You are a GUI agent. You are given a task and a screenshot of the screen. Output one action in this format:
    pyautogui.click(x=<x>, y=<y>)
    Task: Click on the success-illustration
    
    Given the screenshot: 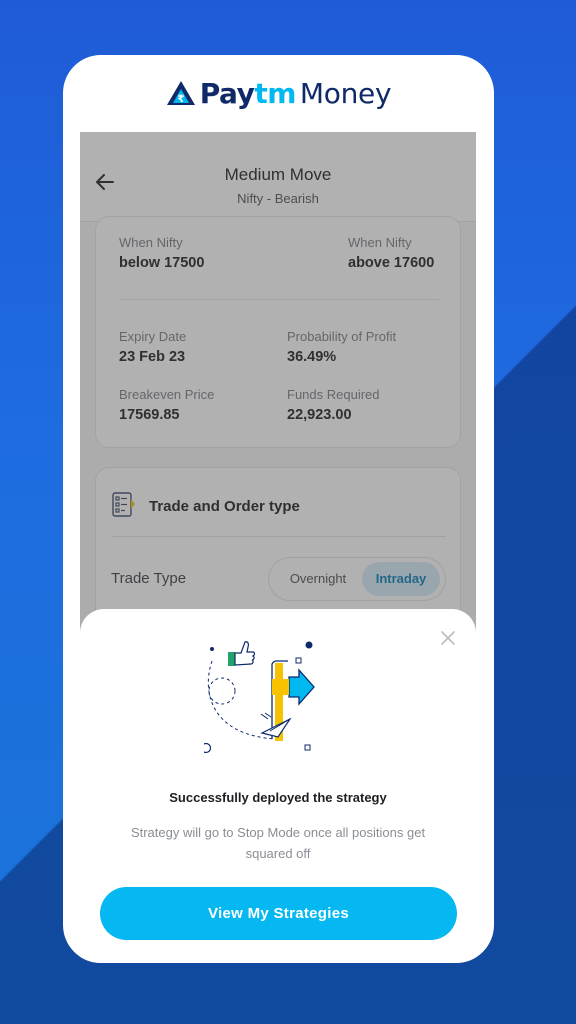 What is the action you would take?
    pyautogui.click(x=259, y=697)
    